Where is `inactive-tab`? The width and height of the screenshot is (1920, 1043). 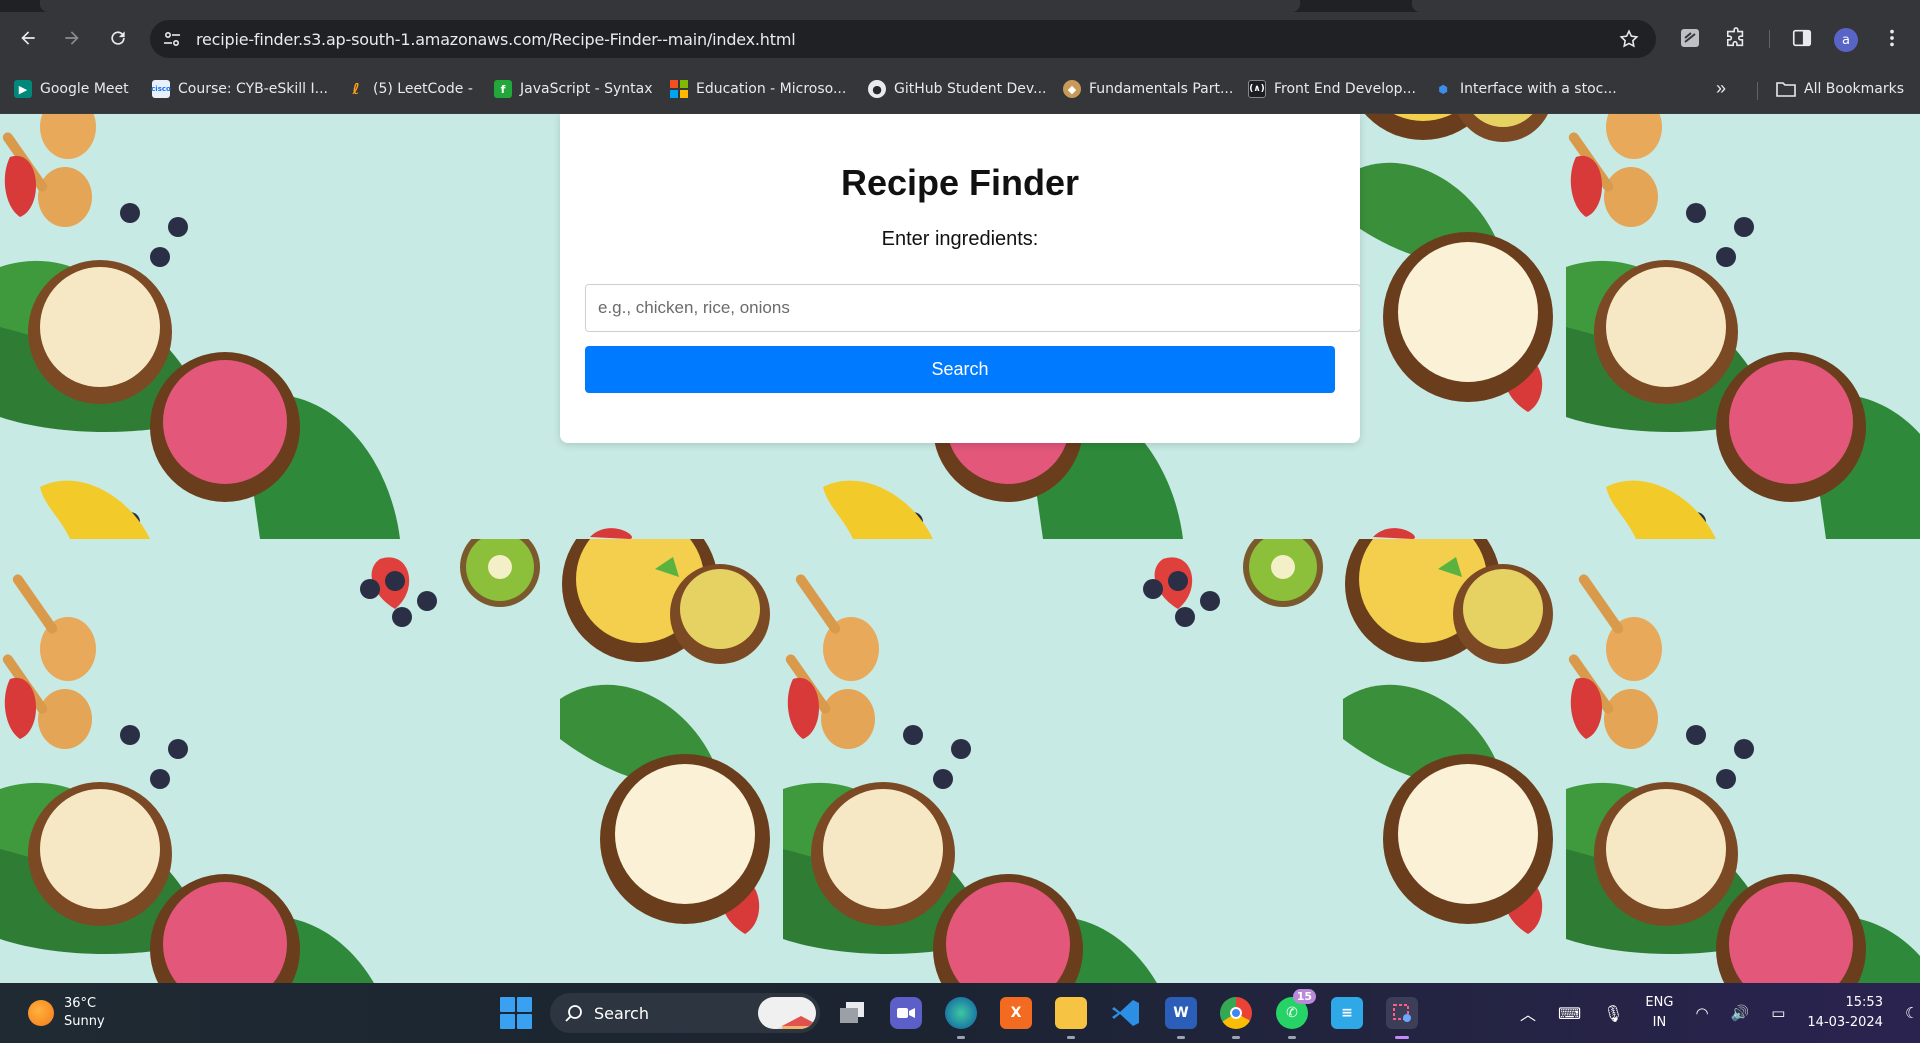
inactive-tab is located at coordinates (1666, 6).